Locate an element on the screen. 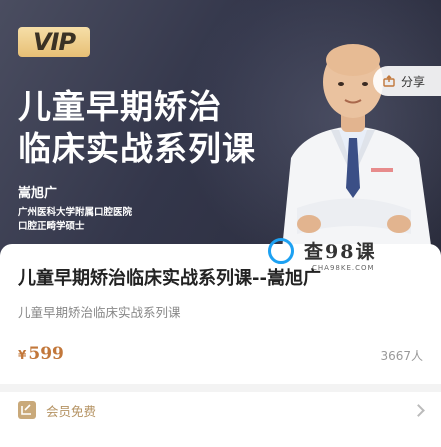 The width and height of the screenshot is (441, 447). vip-badge: VIP is located at coordinates (54, 42).